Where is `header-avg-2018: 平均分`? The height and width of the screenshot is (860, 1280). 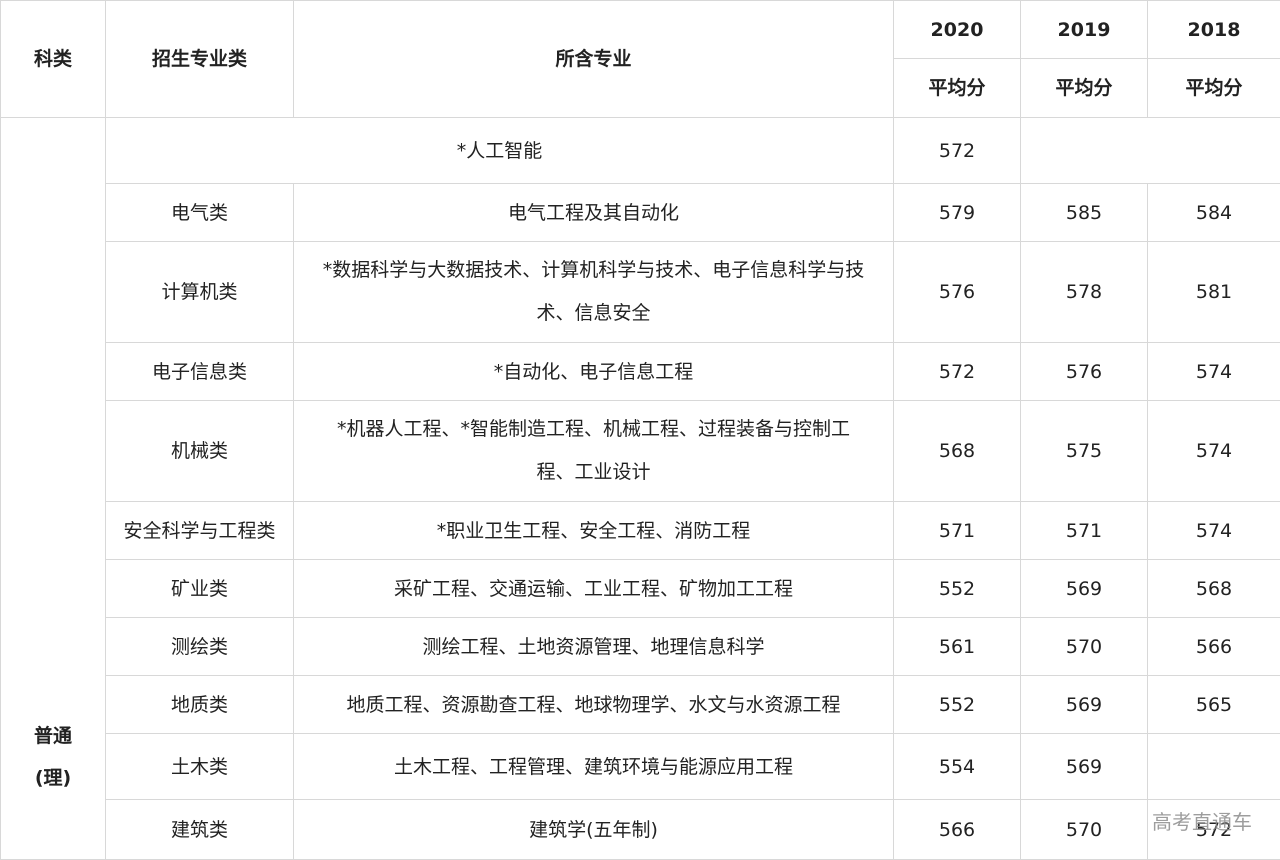
header-avg-2018: 平均分 is located at coordinates (1214, 88).